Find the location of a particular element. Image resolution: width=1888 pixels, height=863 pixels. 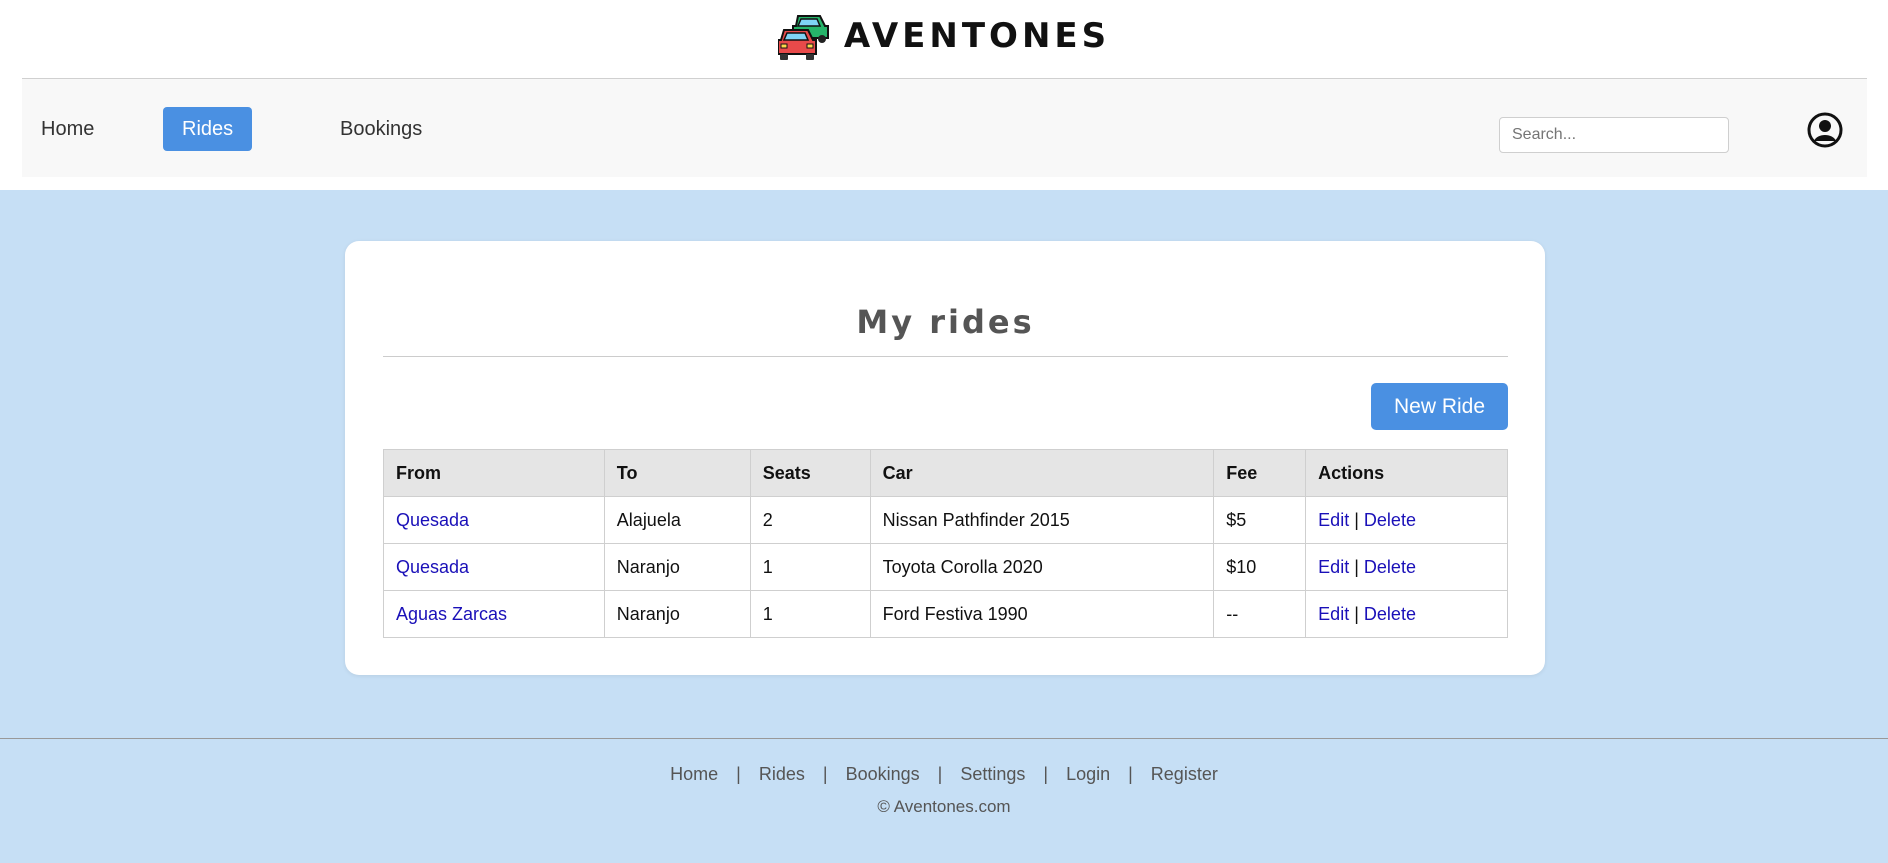

user-avatar-icon is located at coordinates (1825, 130).